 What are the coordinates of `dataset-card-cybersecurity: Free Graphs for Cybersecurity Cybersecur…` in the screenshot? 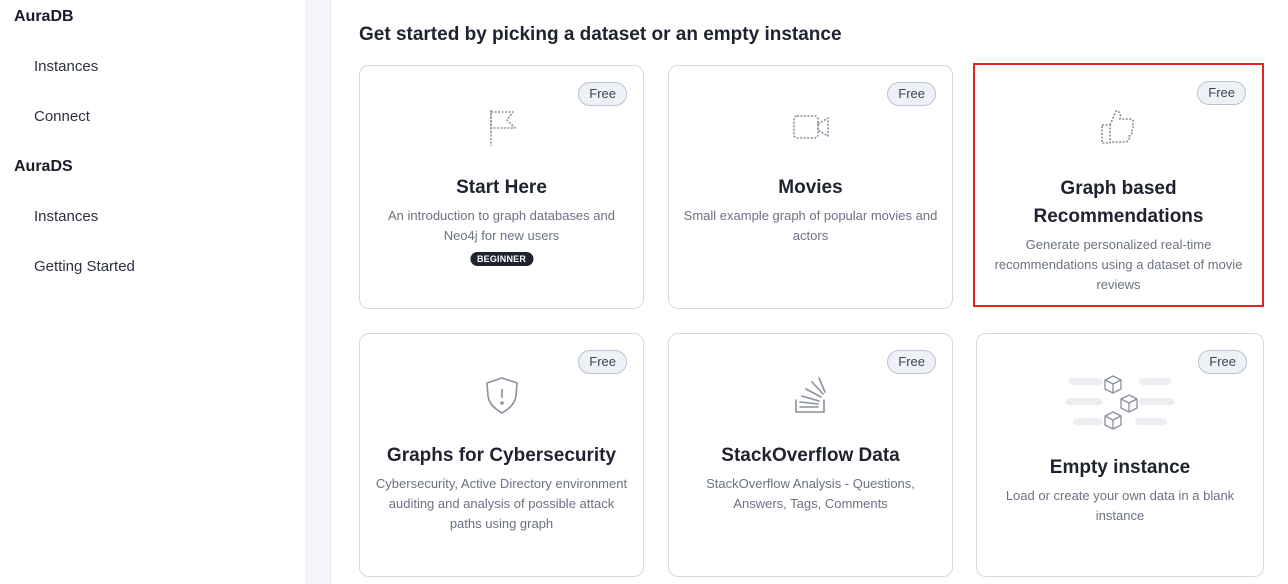 It's located at (501, 455).